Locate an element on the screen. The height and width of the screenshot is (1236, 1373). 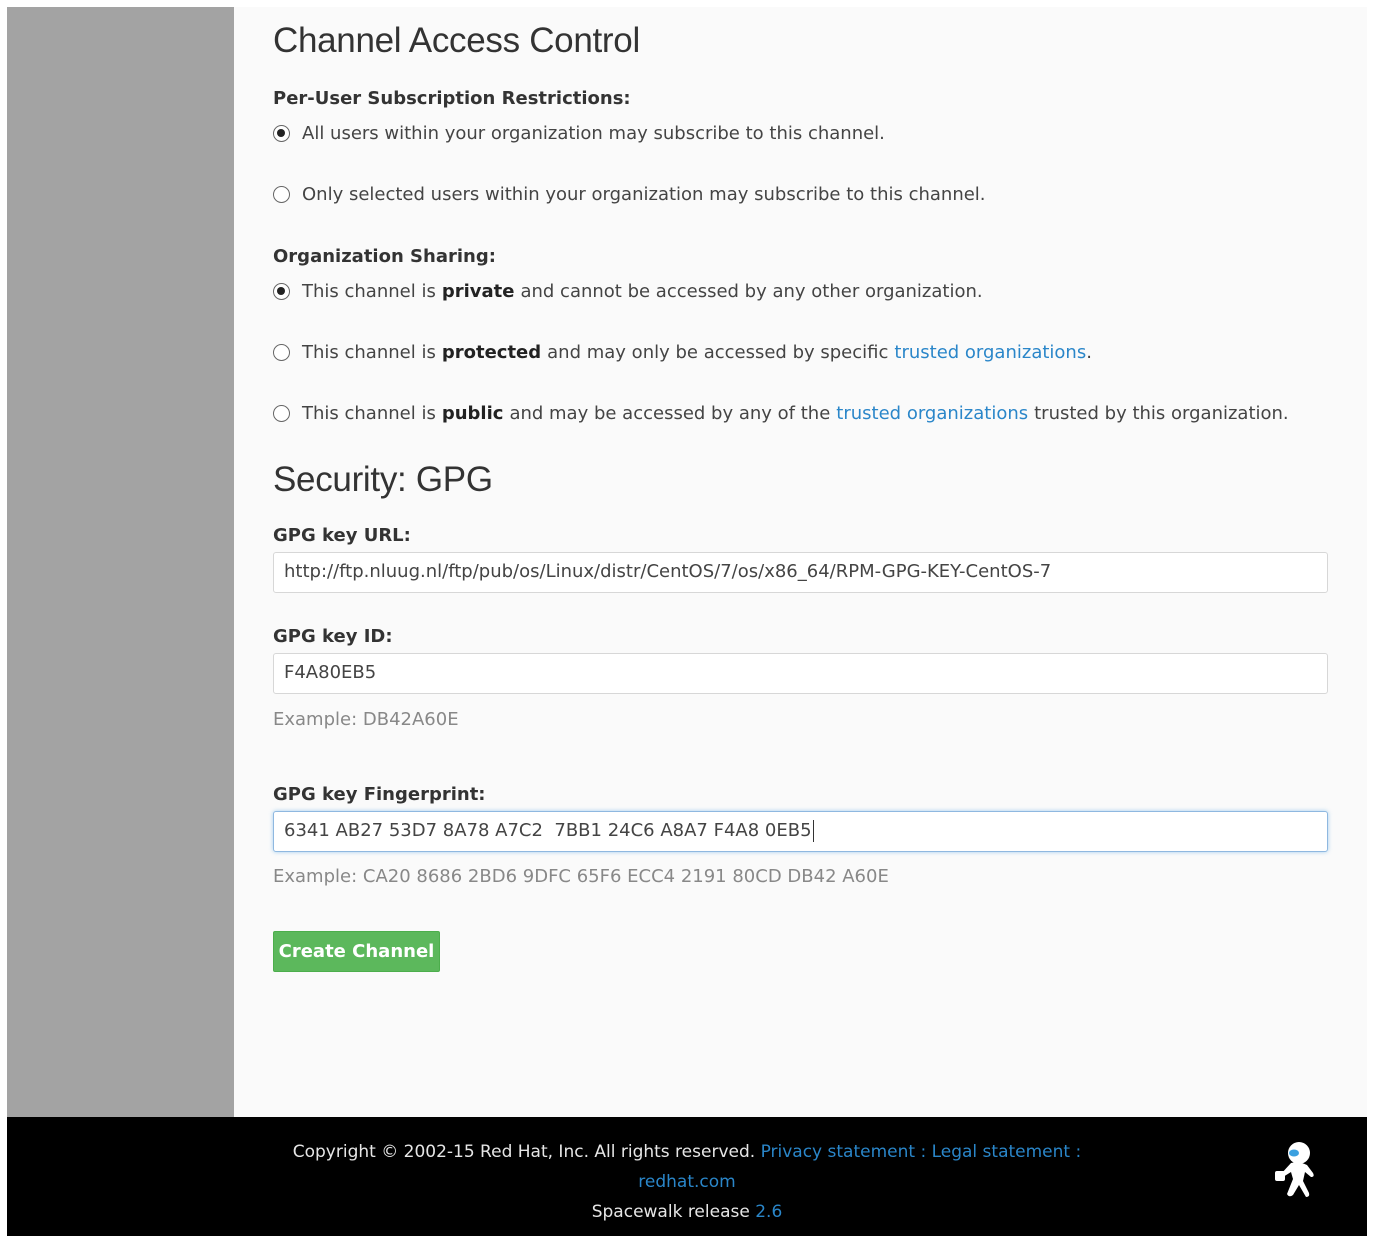
footer-redhat-line: redhat.com is located at coordinates (687, 1182).